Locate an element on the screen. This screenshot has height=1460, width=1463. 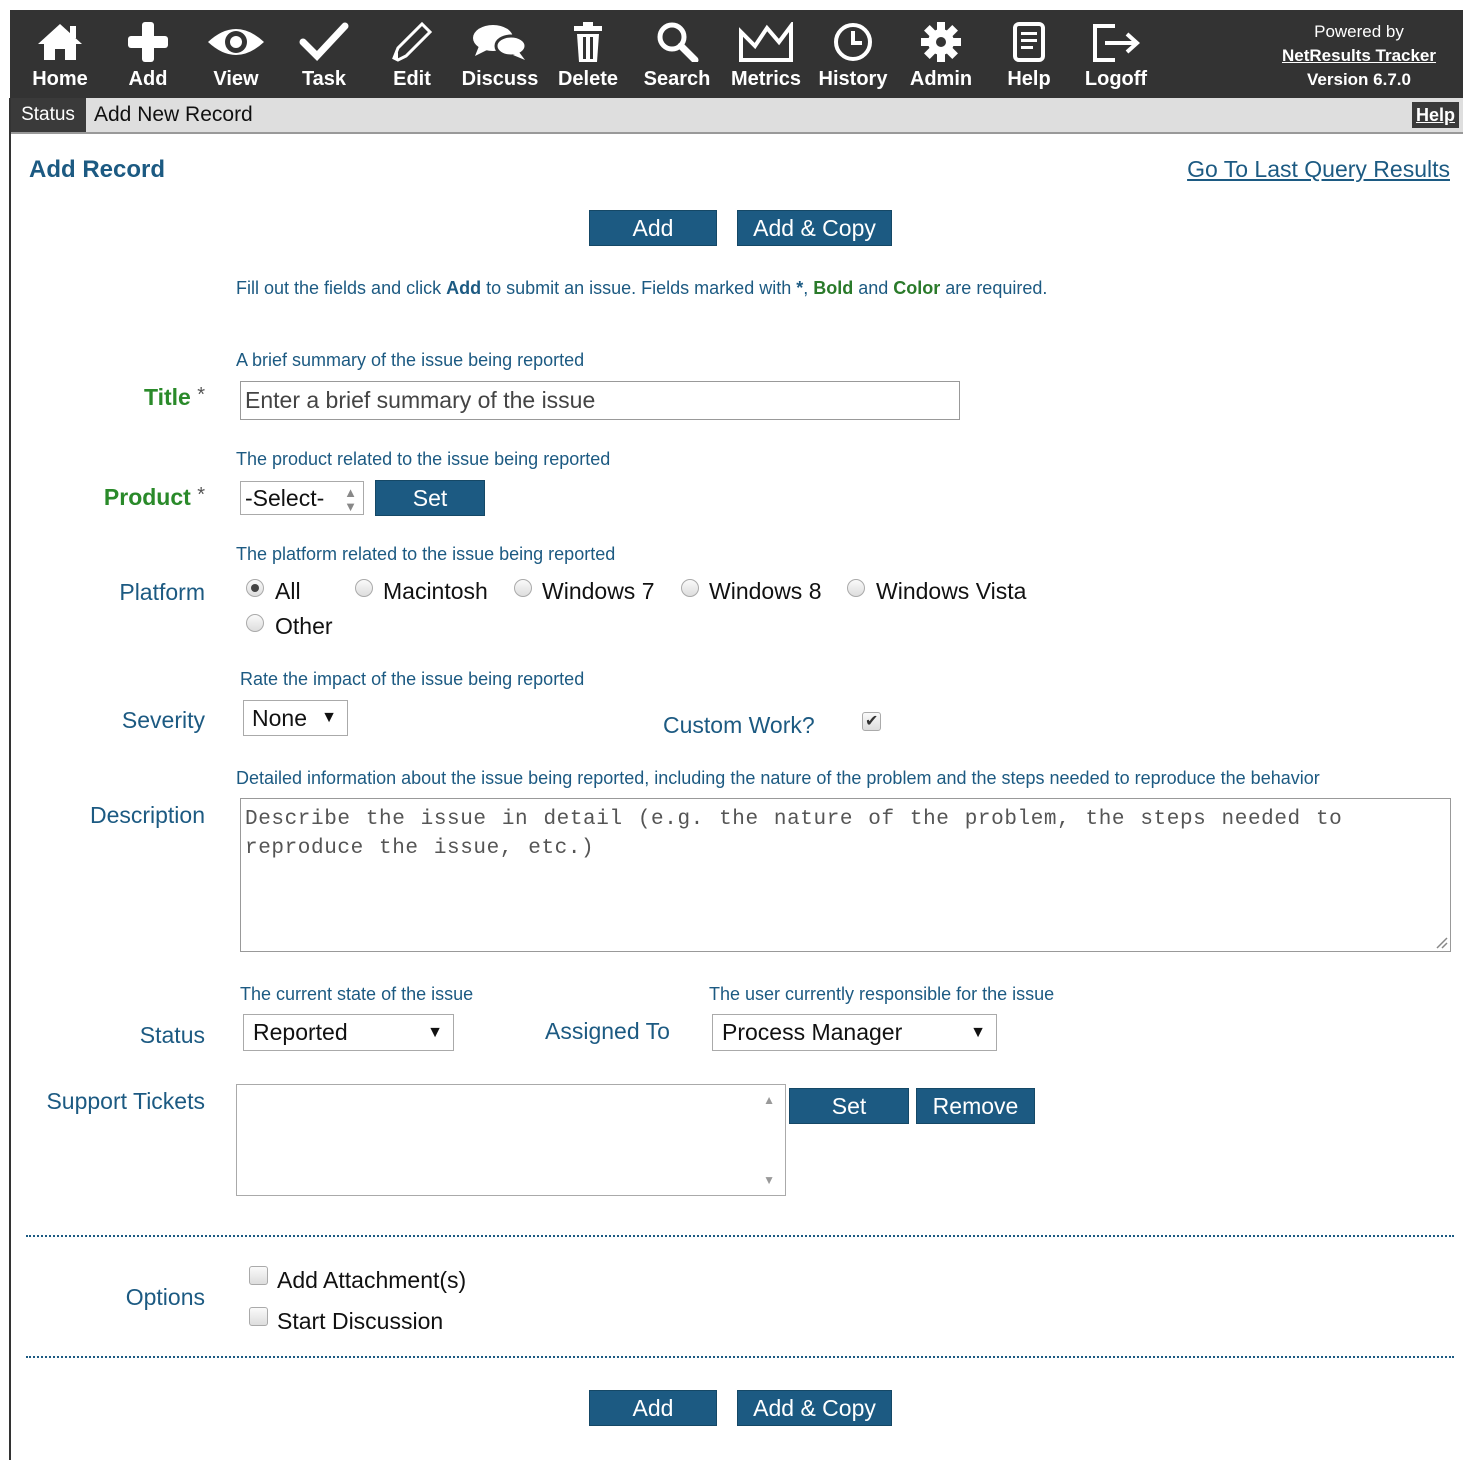
nav-add: Add is located at coordinates (148, 54).